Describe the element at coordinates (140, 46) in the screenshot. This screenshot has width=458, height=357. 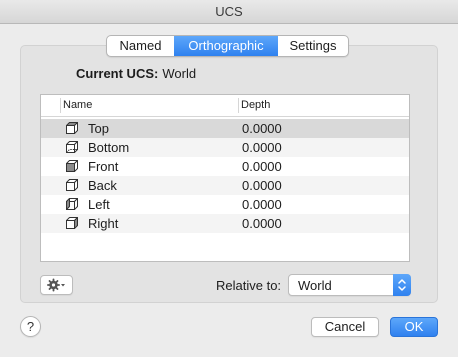
I see `tab-named: Named` at that location.